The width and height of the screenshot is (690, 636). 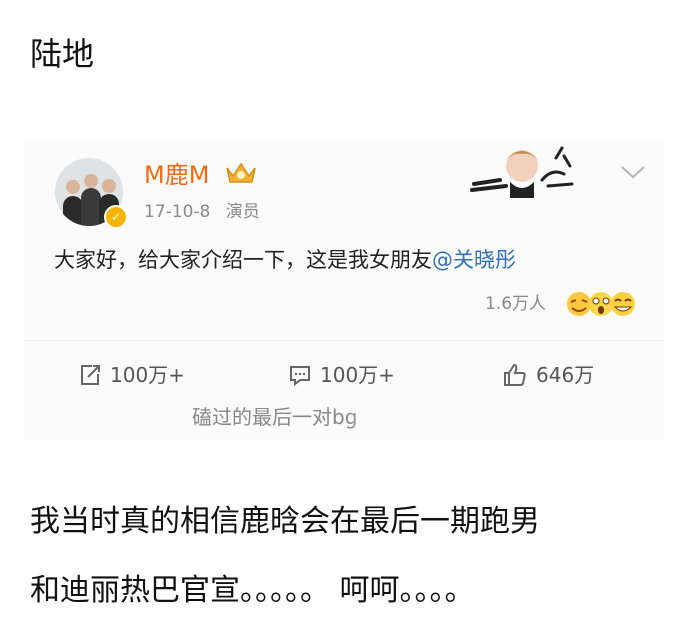 I want to click on card-divider, so click(x=344, y=340).